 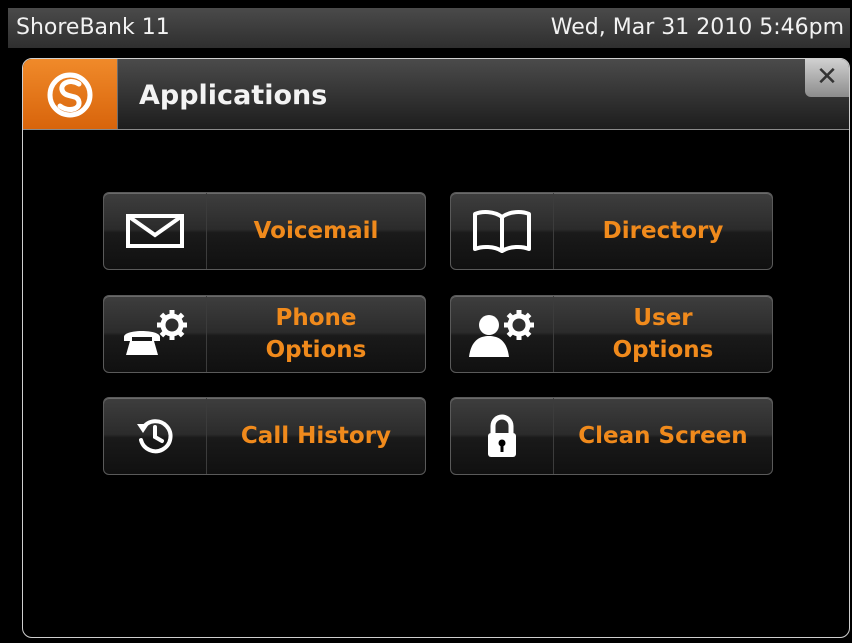 I want to click on directory-button: Directory, so click(x=611, y=231).